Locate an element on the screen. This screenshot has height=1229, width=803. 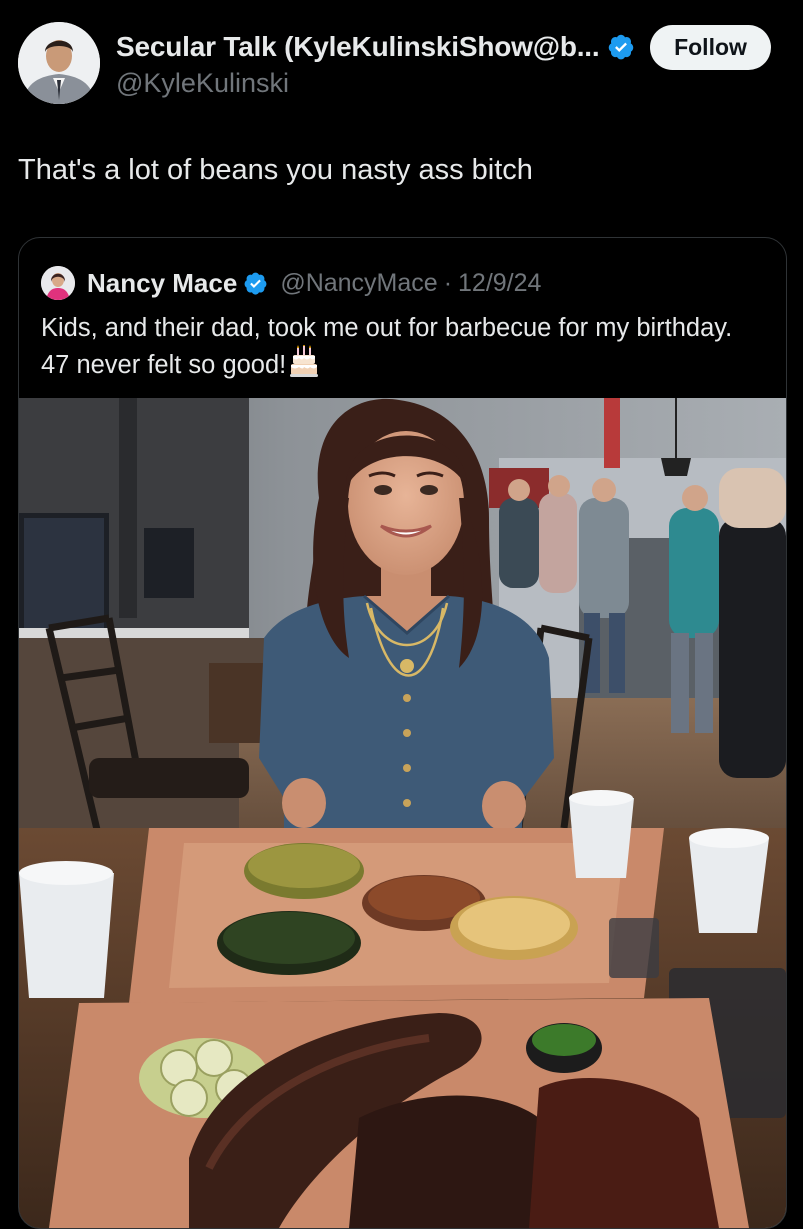
quoted-handle: @NancyMace is located at coordinates (358, 283).